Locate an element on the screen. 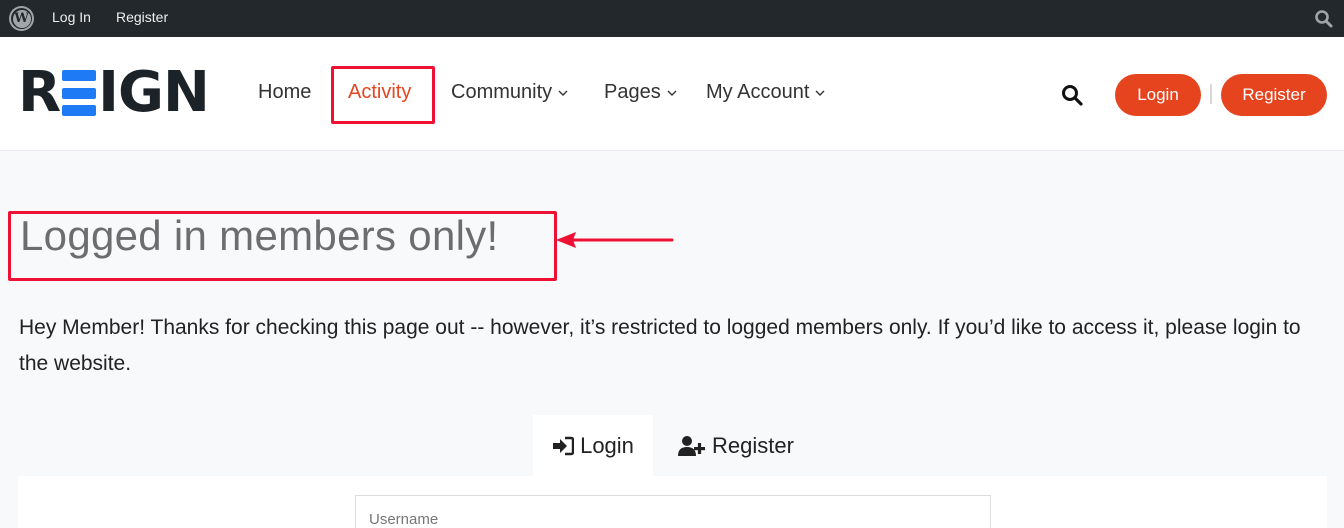 The width and height of the screenshot is (1344, 528). nav-label: My Account is located at coordinates (758, 92).